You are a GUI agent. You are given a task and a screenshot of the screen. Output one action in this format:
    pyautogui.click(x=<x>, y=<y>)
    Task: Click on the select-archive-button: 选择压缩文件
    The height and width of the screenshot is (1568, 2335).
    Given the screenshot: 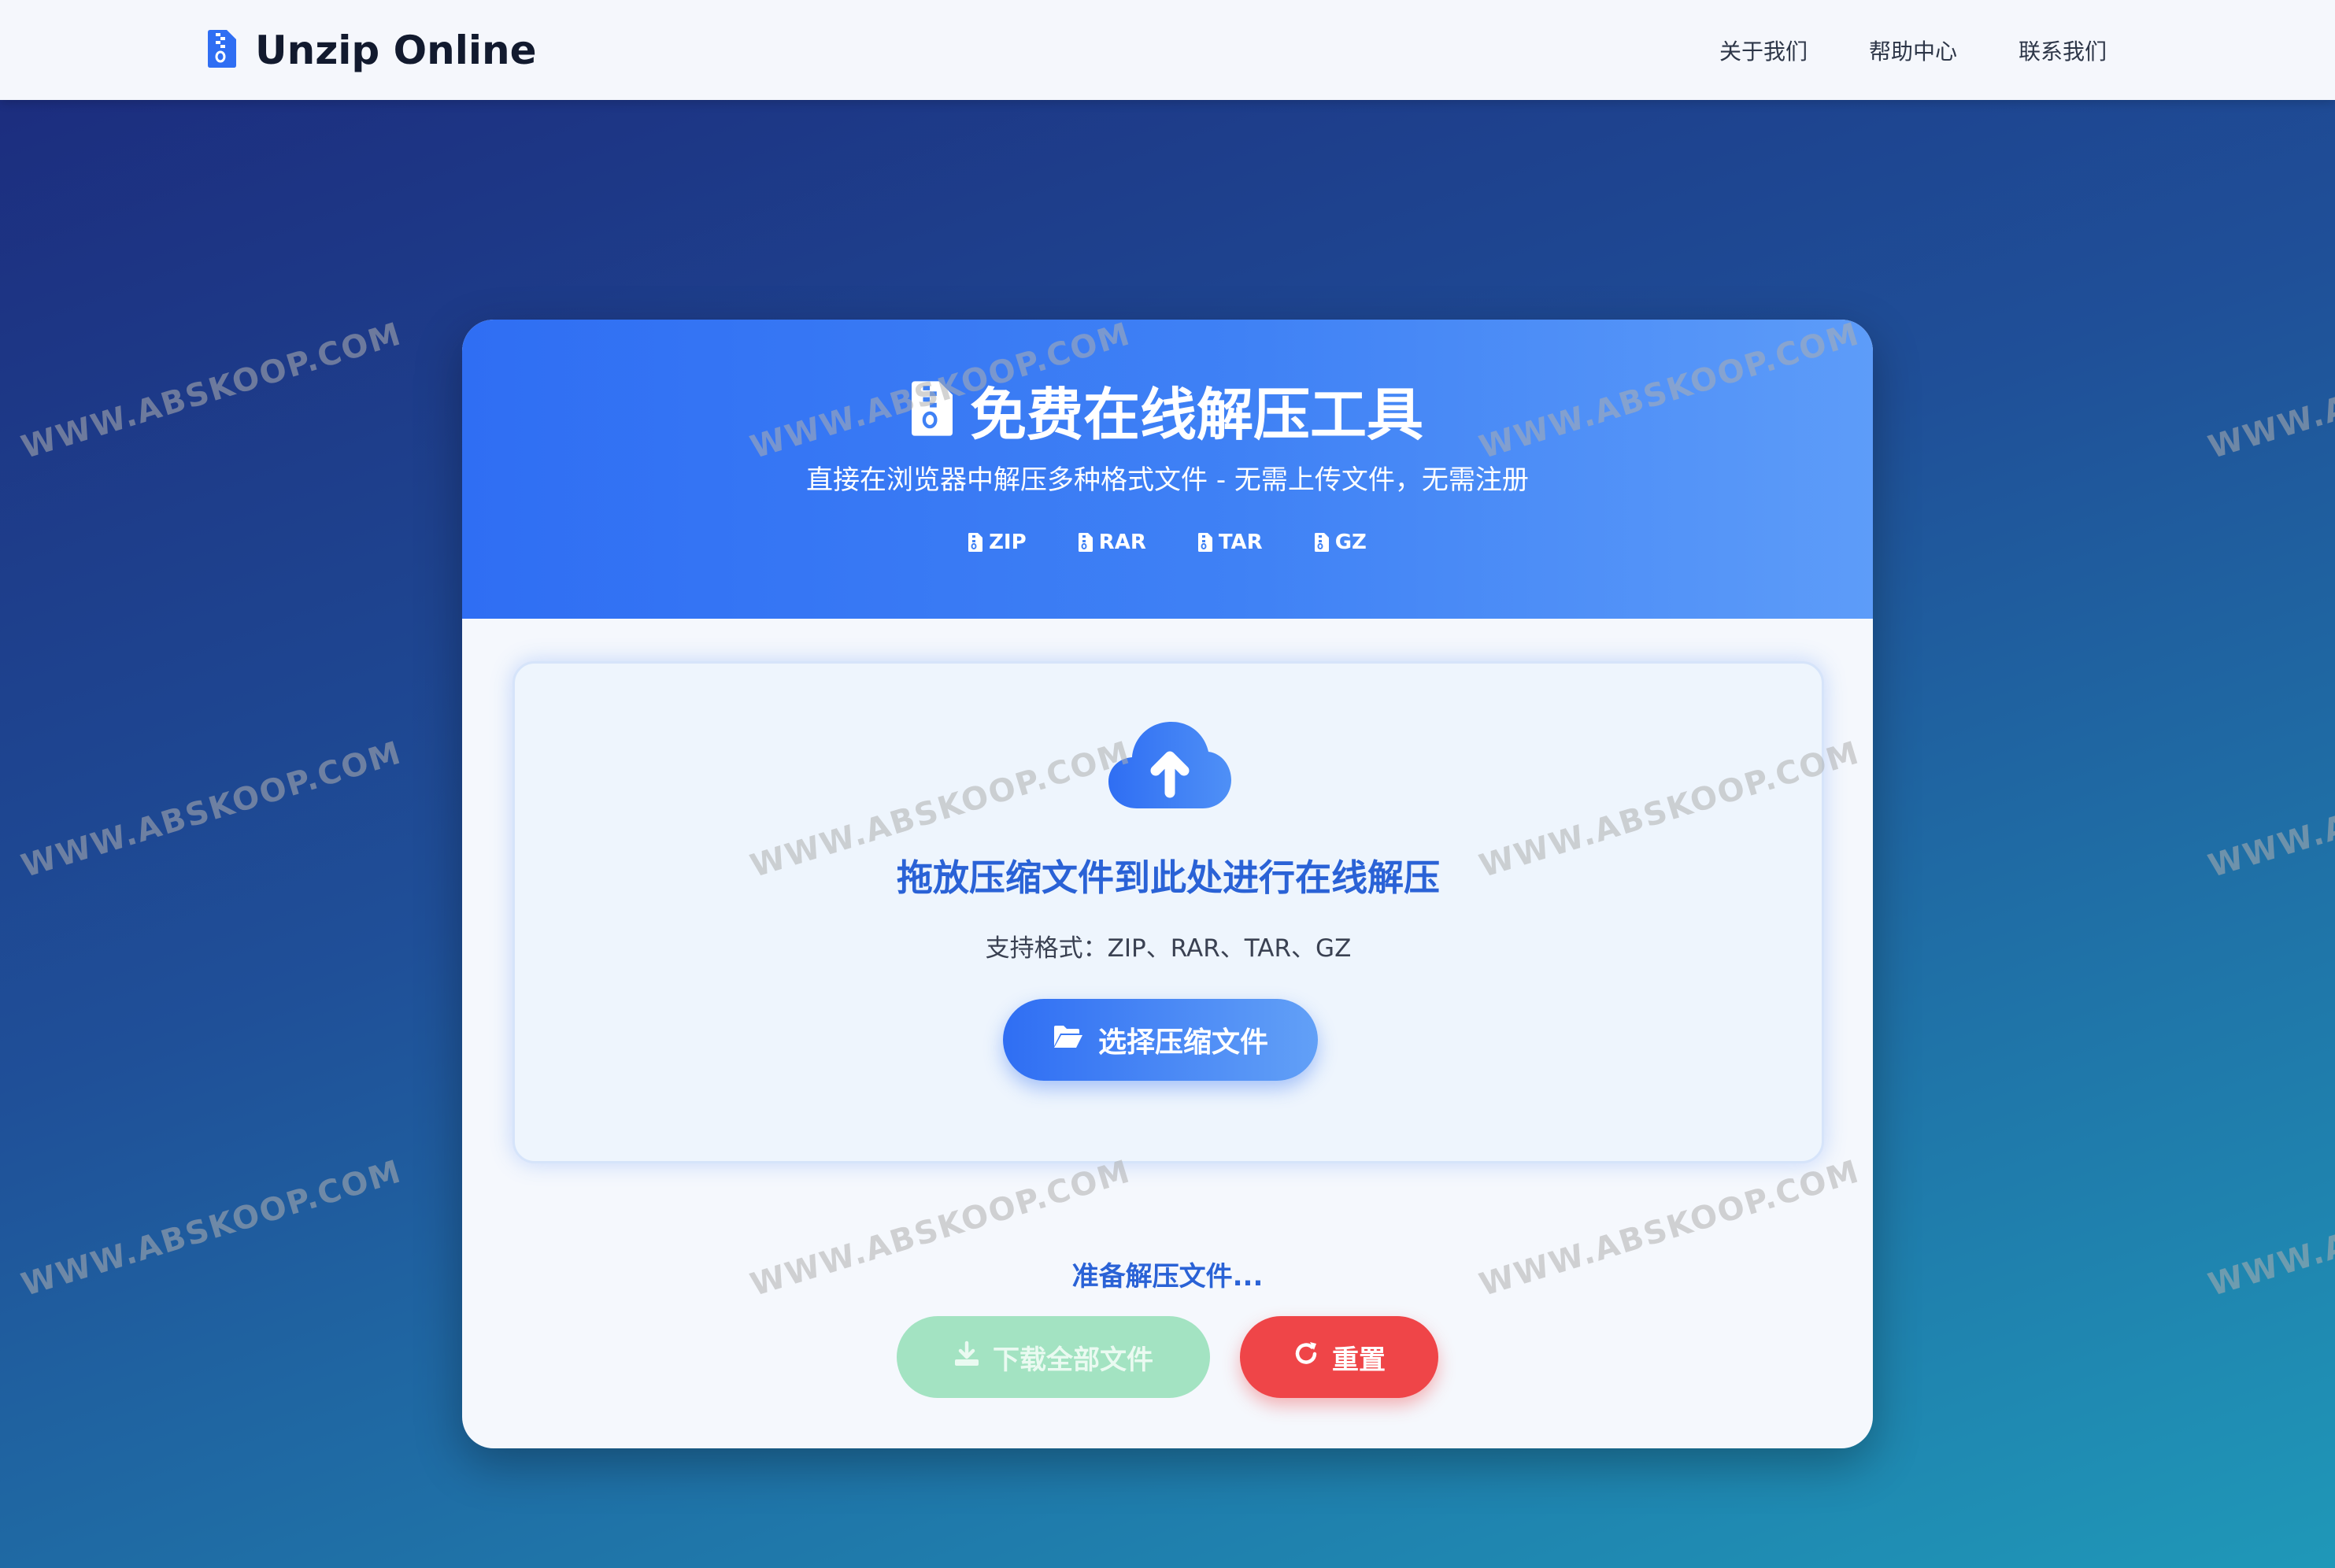 What is the action you would take?
    pyautogui.click(x=1160, y=1040)
    